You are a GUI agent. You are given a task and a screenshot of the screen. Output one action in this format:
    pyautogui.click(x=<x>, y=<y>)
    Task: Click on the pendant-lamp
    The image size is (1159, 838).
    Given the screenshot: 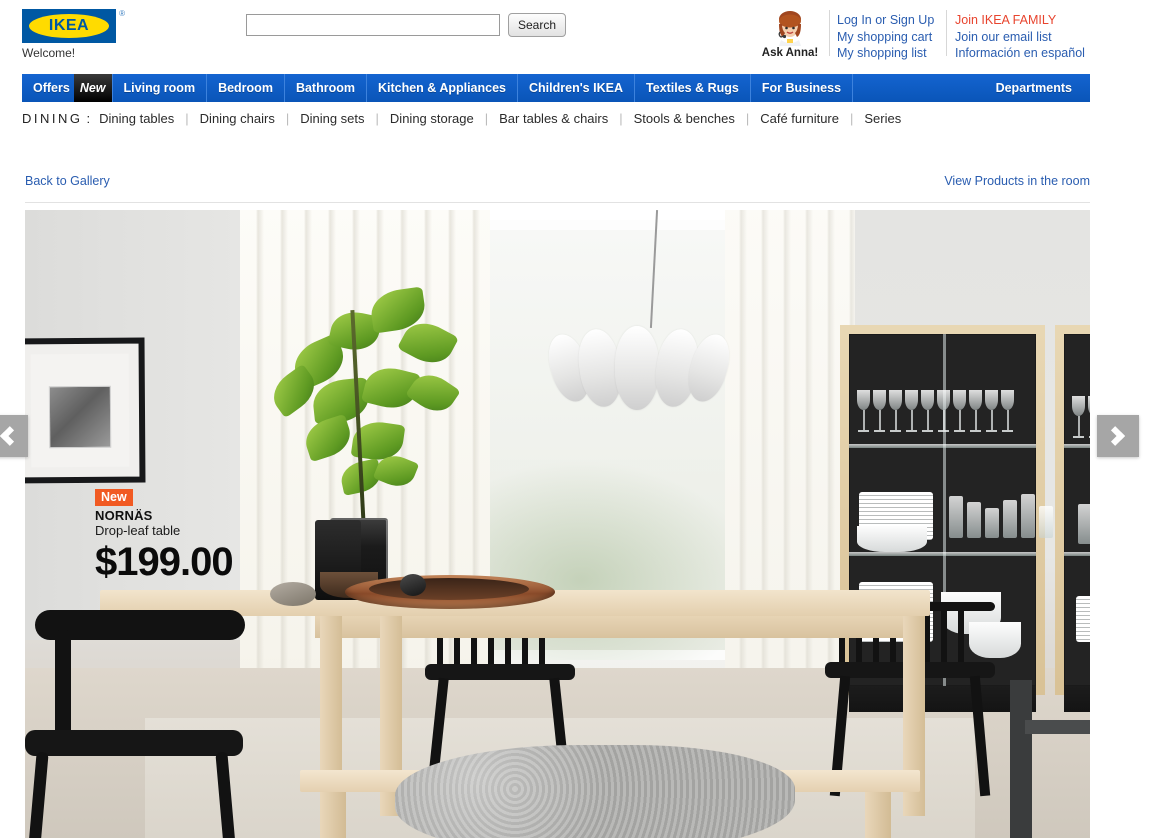 What is the action you would take?
    pyautogui.click(x=639, y=369)
    